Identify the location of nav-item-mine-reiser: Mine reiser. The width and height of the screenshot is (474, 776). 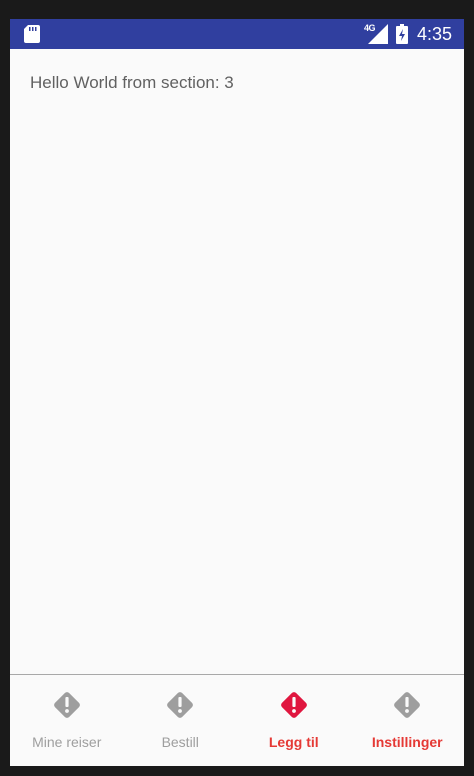
(67, 720).